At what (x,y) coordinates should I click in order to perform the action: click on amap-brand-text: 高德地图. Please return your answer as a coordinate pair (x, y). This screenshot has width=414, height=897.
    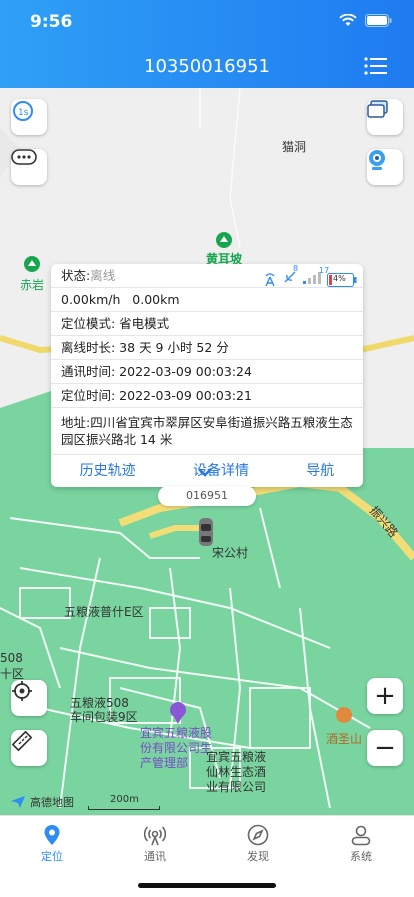
    Looking at the image, I should click on (52, 802).